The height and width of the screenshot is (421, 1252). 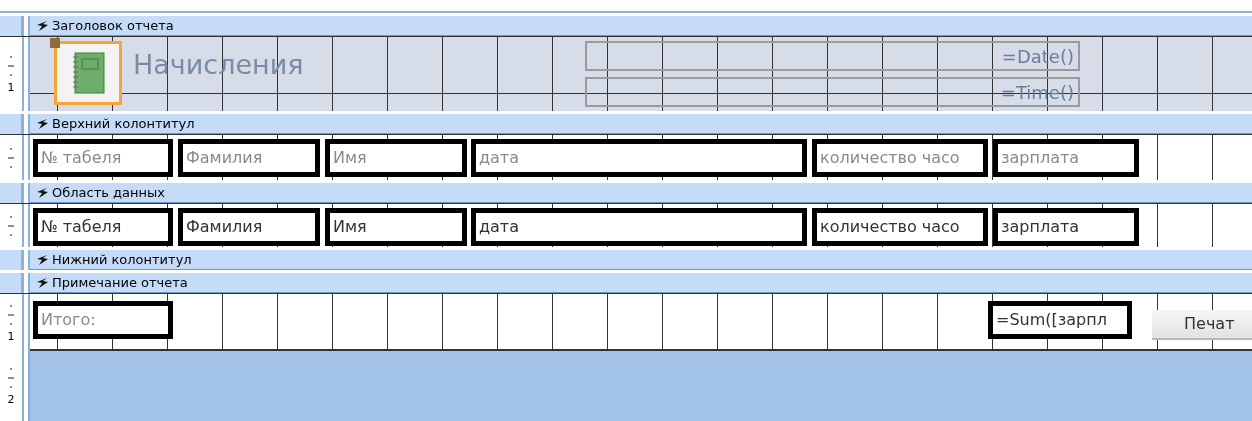 I want to click on text-box-control: зарплата, so click(x=1066, y=227).